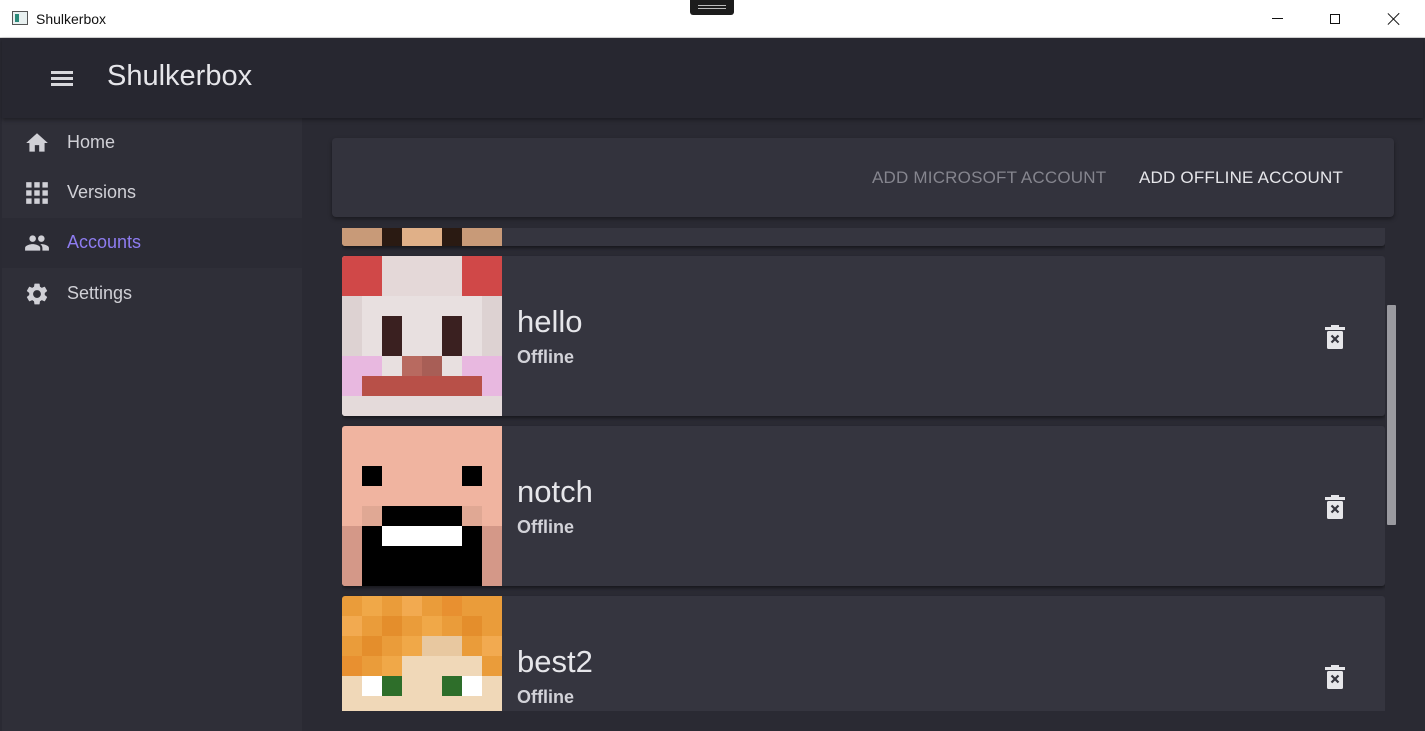  Describe the element at coordinates (62, 78) in the screenshot. I see `hamburger-menu-icon` at that location.